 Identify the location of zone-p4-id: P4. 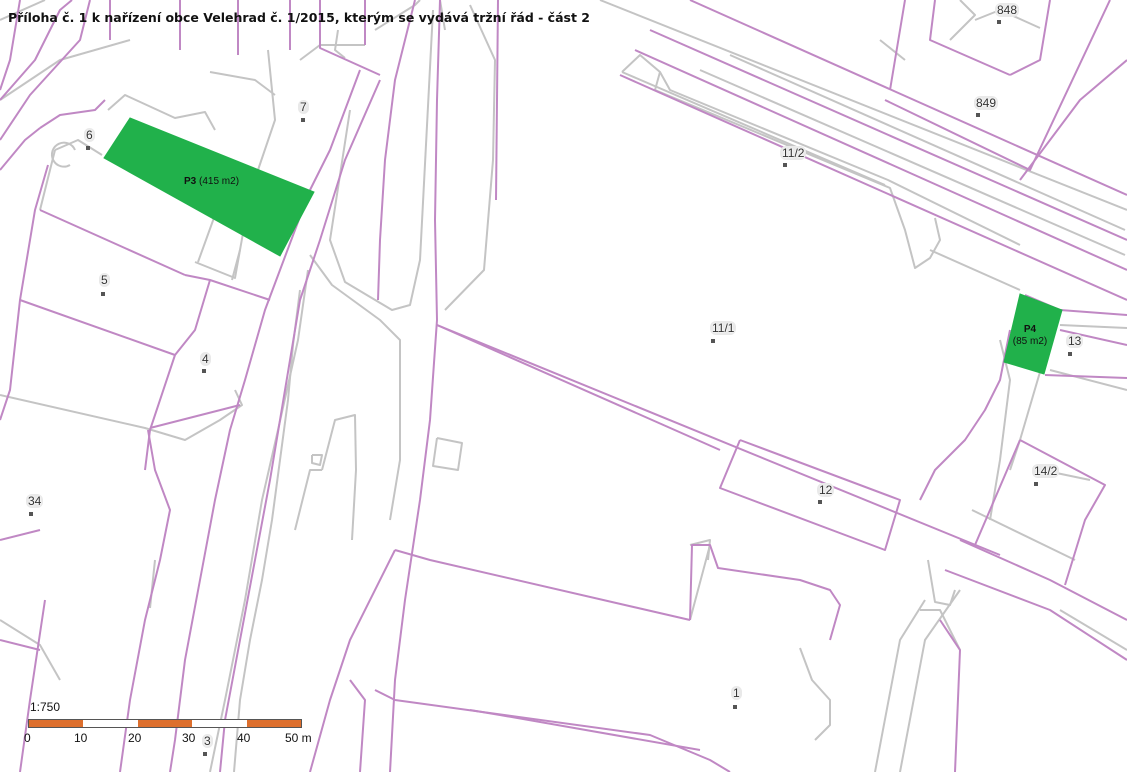
(1030, 329).